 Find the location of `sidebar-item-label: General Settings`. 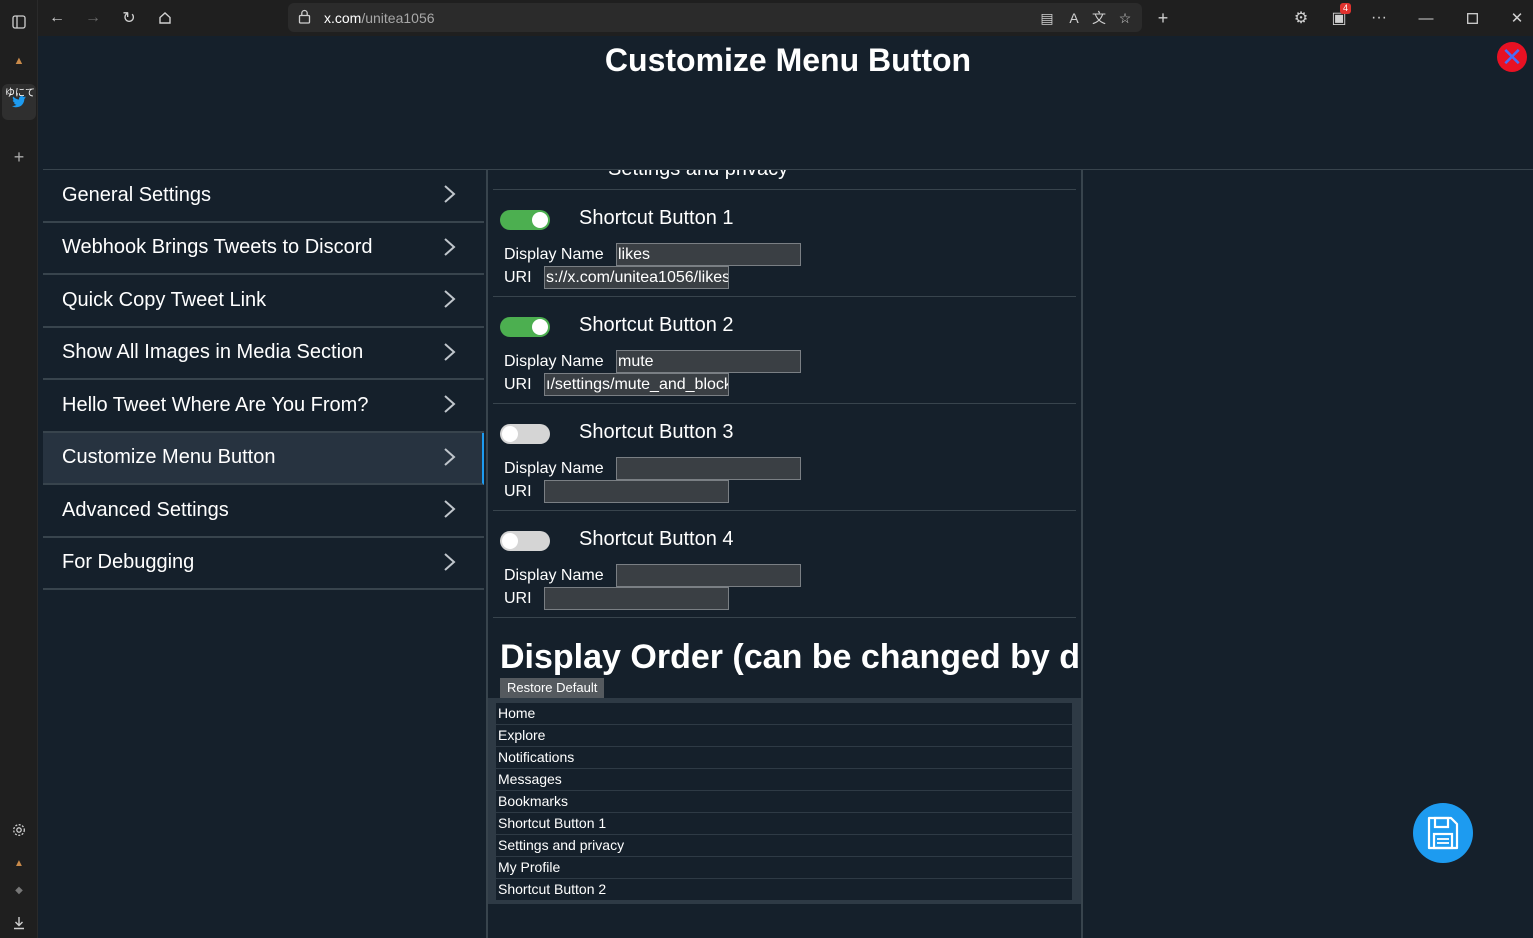

sidebar-item-label: General Settings is located at coordinates (136, 194).